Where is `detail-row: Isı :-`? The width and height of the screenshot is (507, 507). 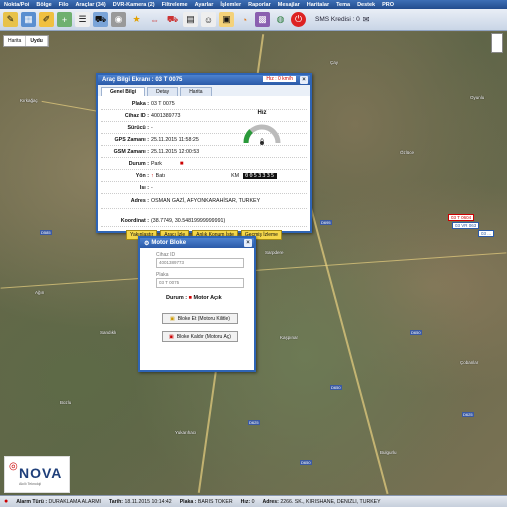 detail-row: Isı :- is located at coordinates (204, 188).